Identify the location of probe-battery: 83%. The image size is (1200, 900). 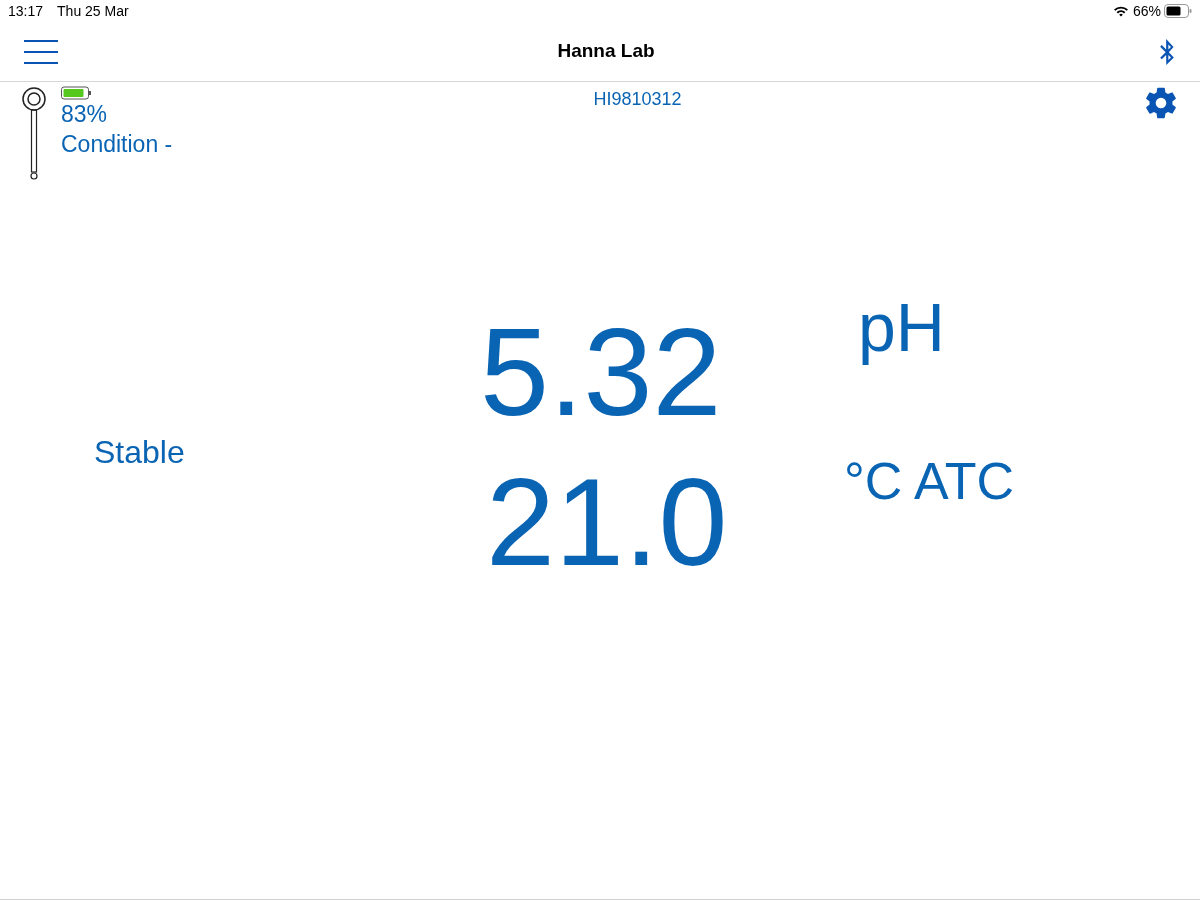
(85, 114).